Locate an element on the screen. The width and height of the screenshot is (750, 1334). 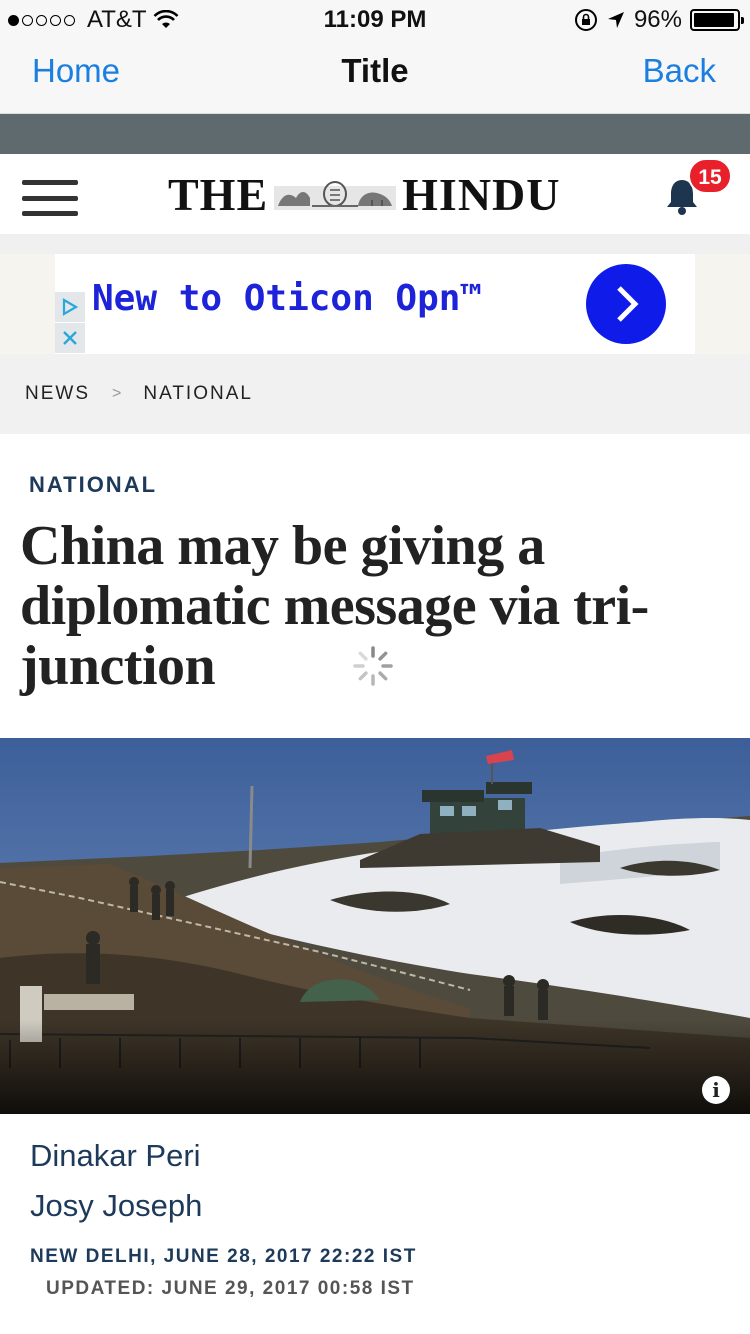
home-button: Home is located at coordinates (76, 71).